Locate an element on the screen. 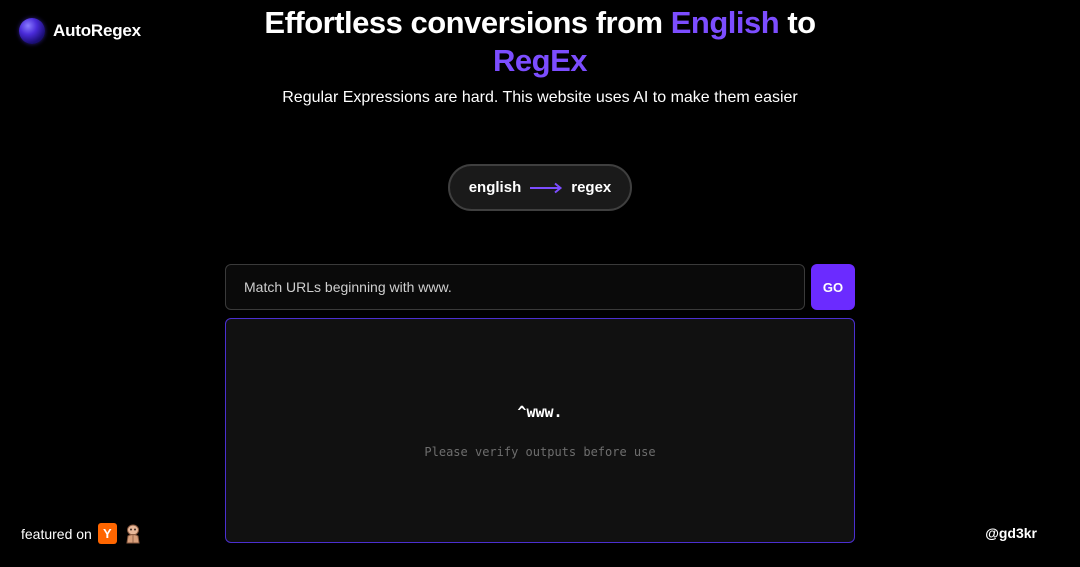 The height and width of the screenshot is (567, 1080). regex-output: ^www. is located at coordinates (540, 412).